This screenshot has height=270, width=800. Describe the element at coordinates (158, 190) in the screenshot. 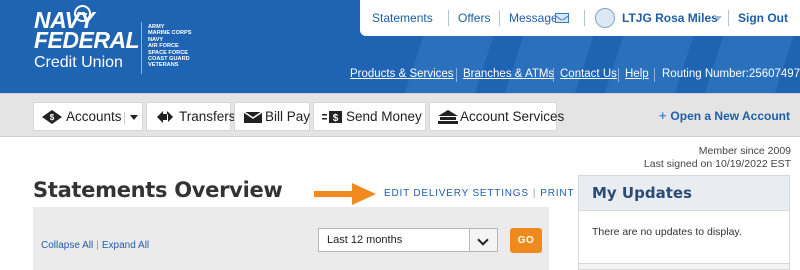

I see `page-title: Statements Overview` at that location.